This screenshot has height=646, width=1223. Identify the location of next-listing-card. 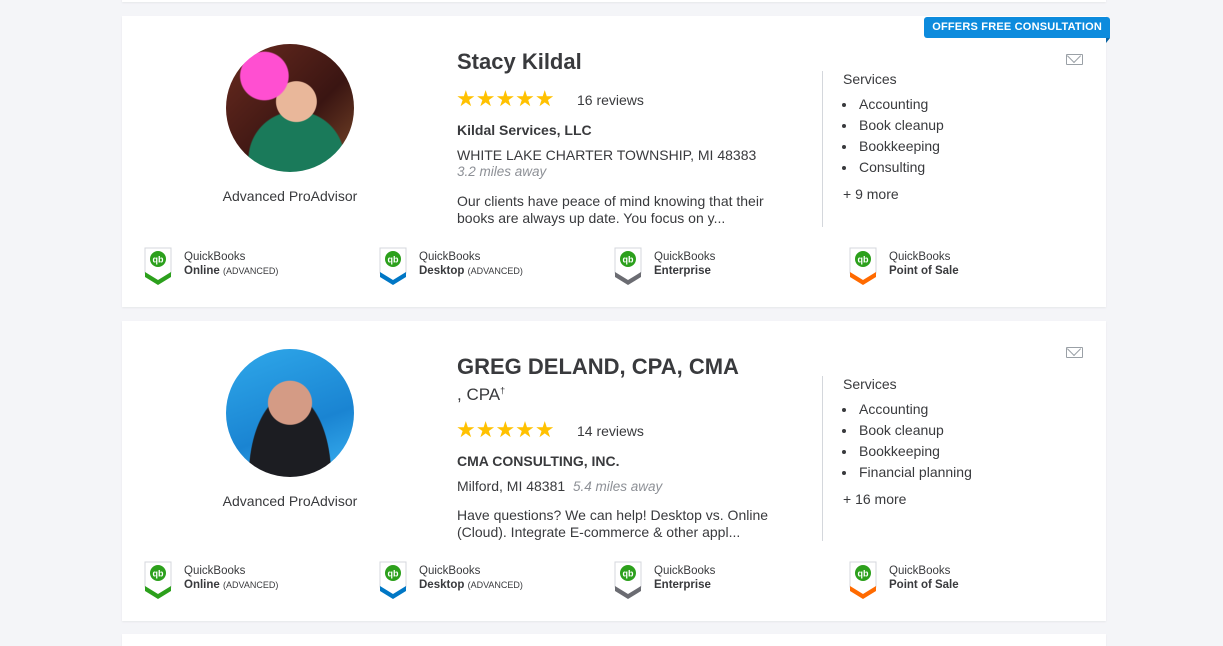
(614, 640).